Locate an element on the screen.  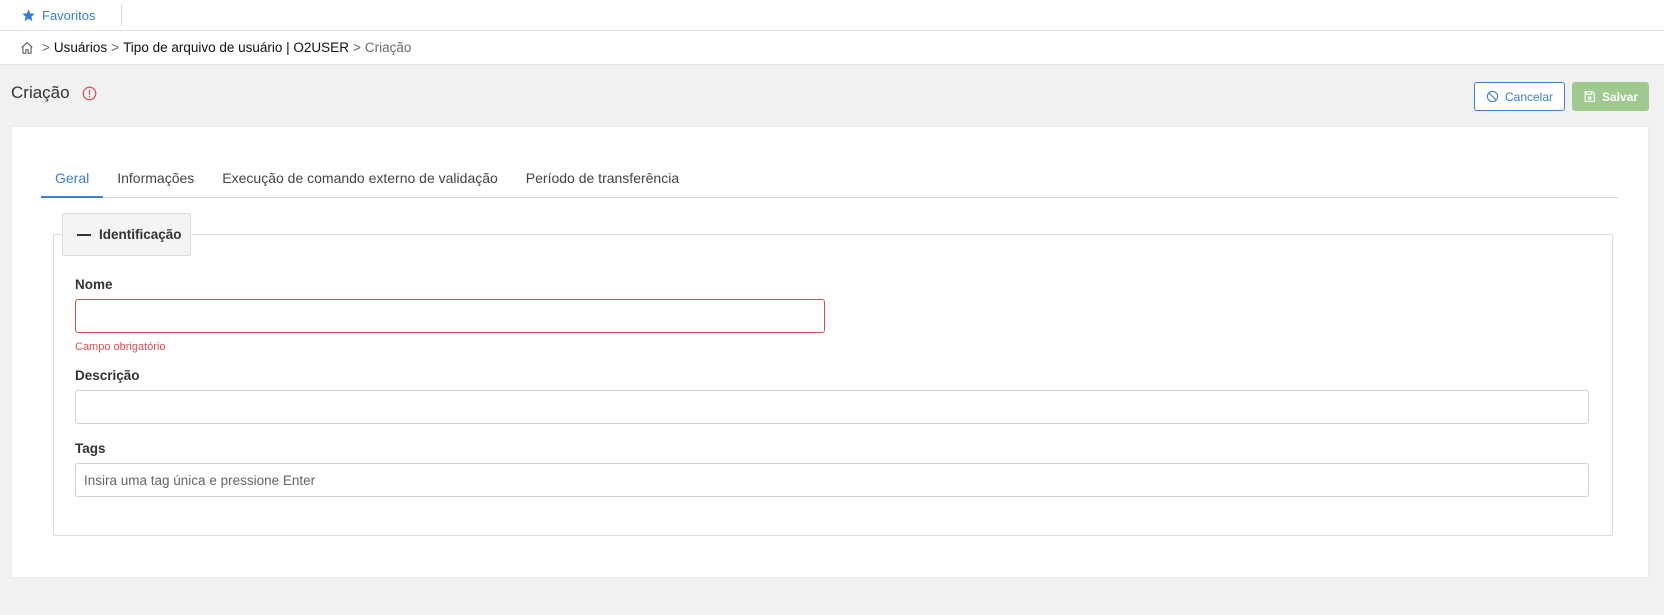
description-input is located at coordinates (832, 407).